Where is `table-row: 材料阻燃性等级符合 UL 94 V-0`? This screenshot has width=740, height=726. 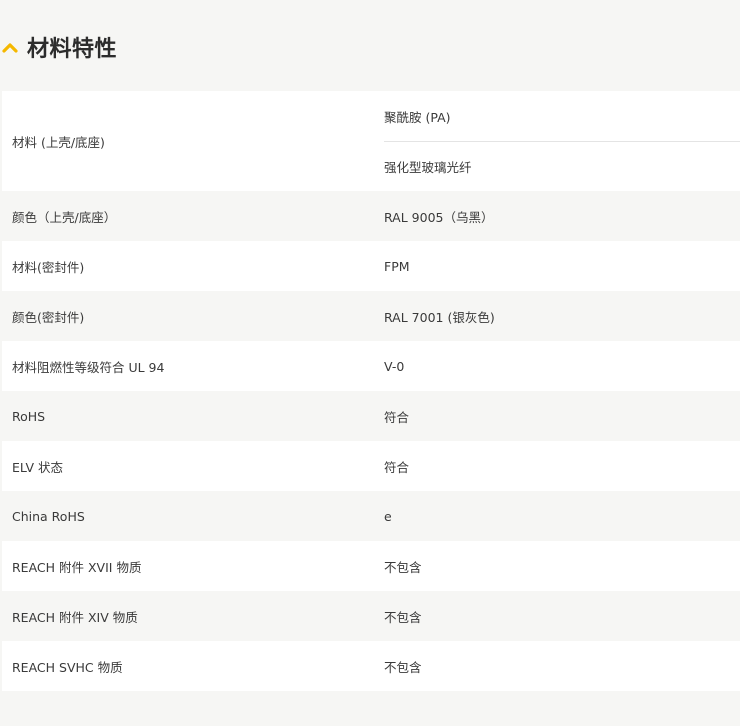
table-row: 材料阻燃性等级符合 UL 94 V-0 is located at coordinates (371, 366).